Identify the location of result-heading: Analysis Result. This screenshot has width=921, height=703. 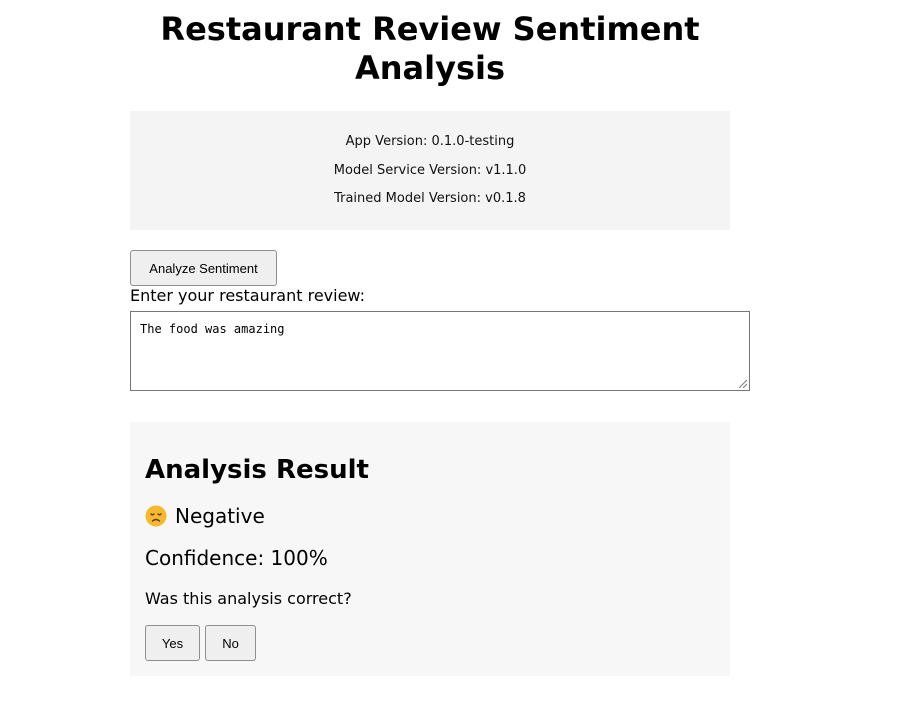
(257, 470).